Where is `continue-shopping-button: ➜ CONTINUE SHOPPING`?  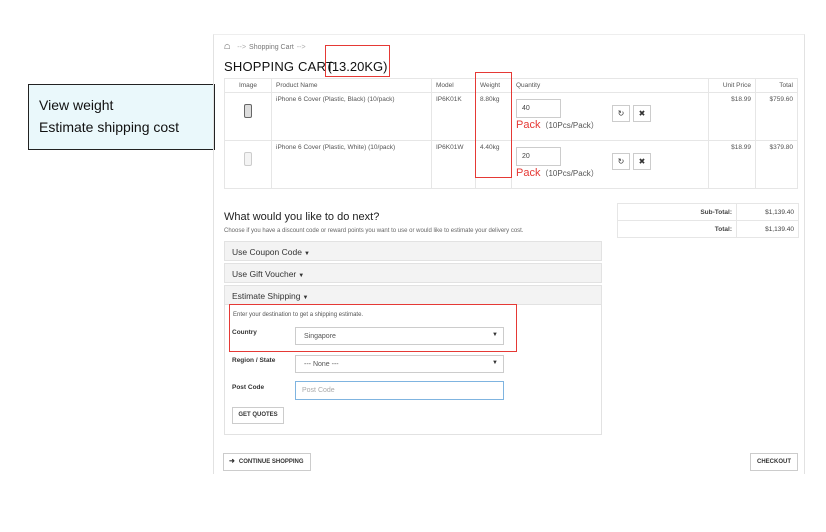 continue-shopping-button: ➜ CONTINUE SHOPPING is located at coordinates (267, 462).